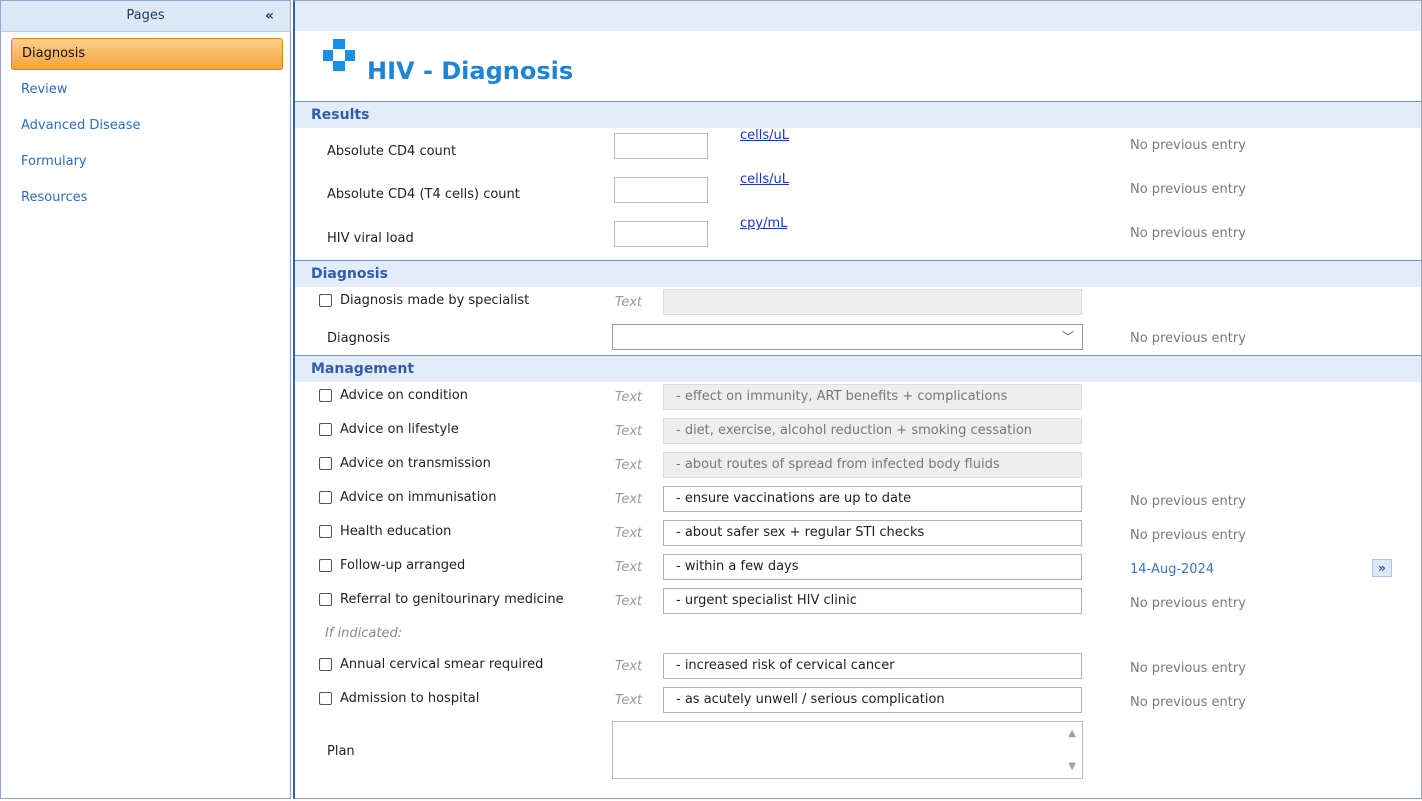 The width and height of the screenshot is (1422, 801). Describe the element at coordinates (1172, 569) in the screenshot. I see `follow-up-previous-date: 14-Aug-2024` at that location.